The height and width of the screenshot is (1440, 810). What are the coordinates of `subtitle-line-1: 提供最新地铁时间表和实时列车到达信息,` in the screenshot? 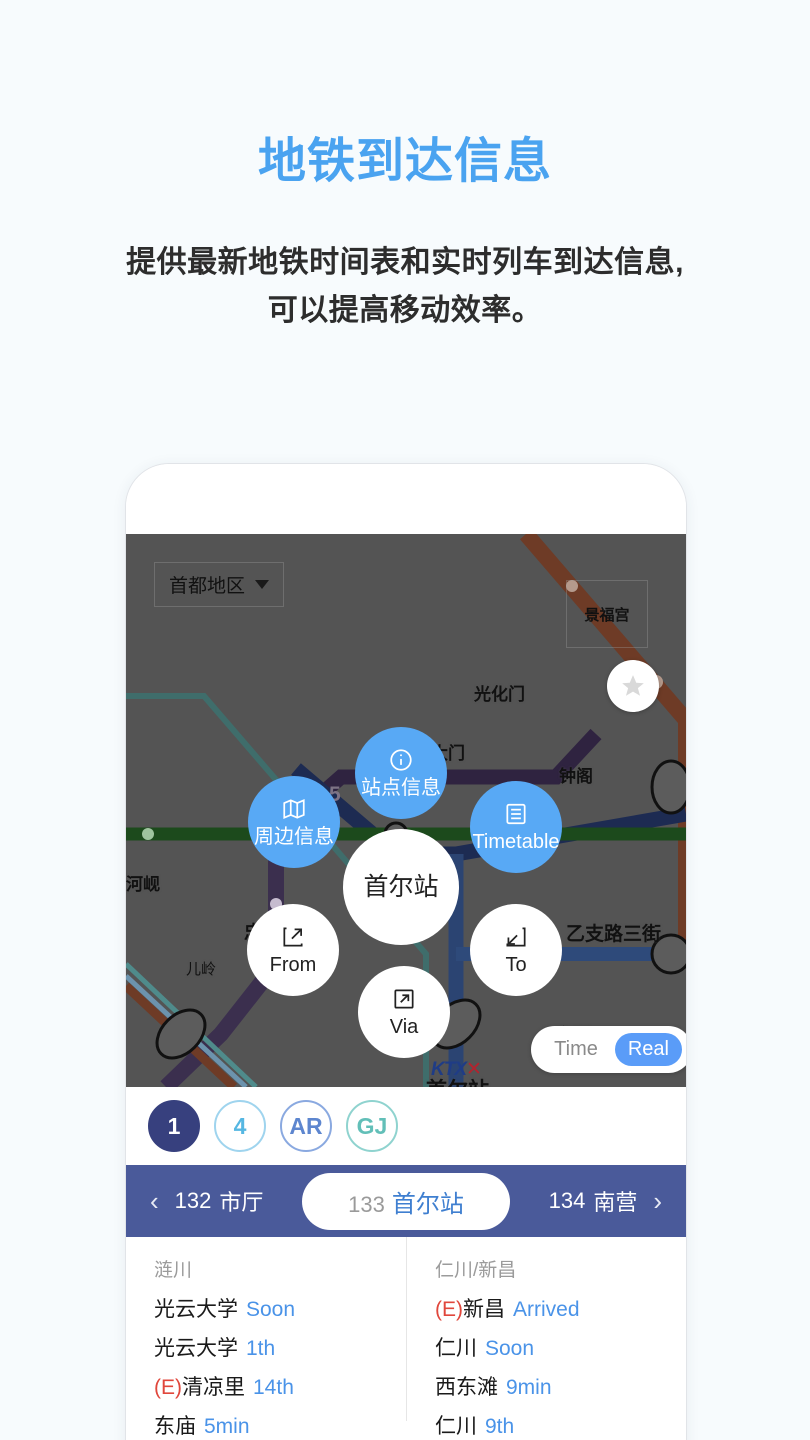 It's located at (405, 262).